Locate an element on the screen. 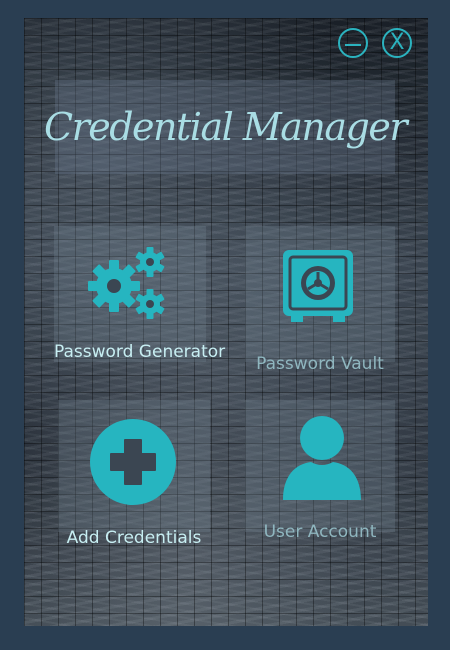 The width and height of the screenshot is (450, 650). close-icon: X is located at coordinates (397, 42).